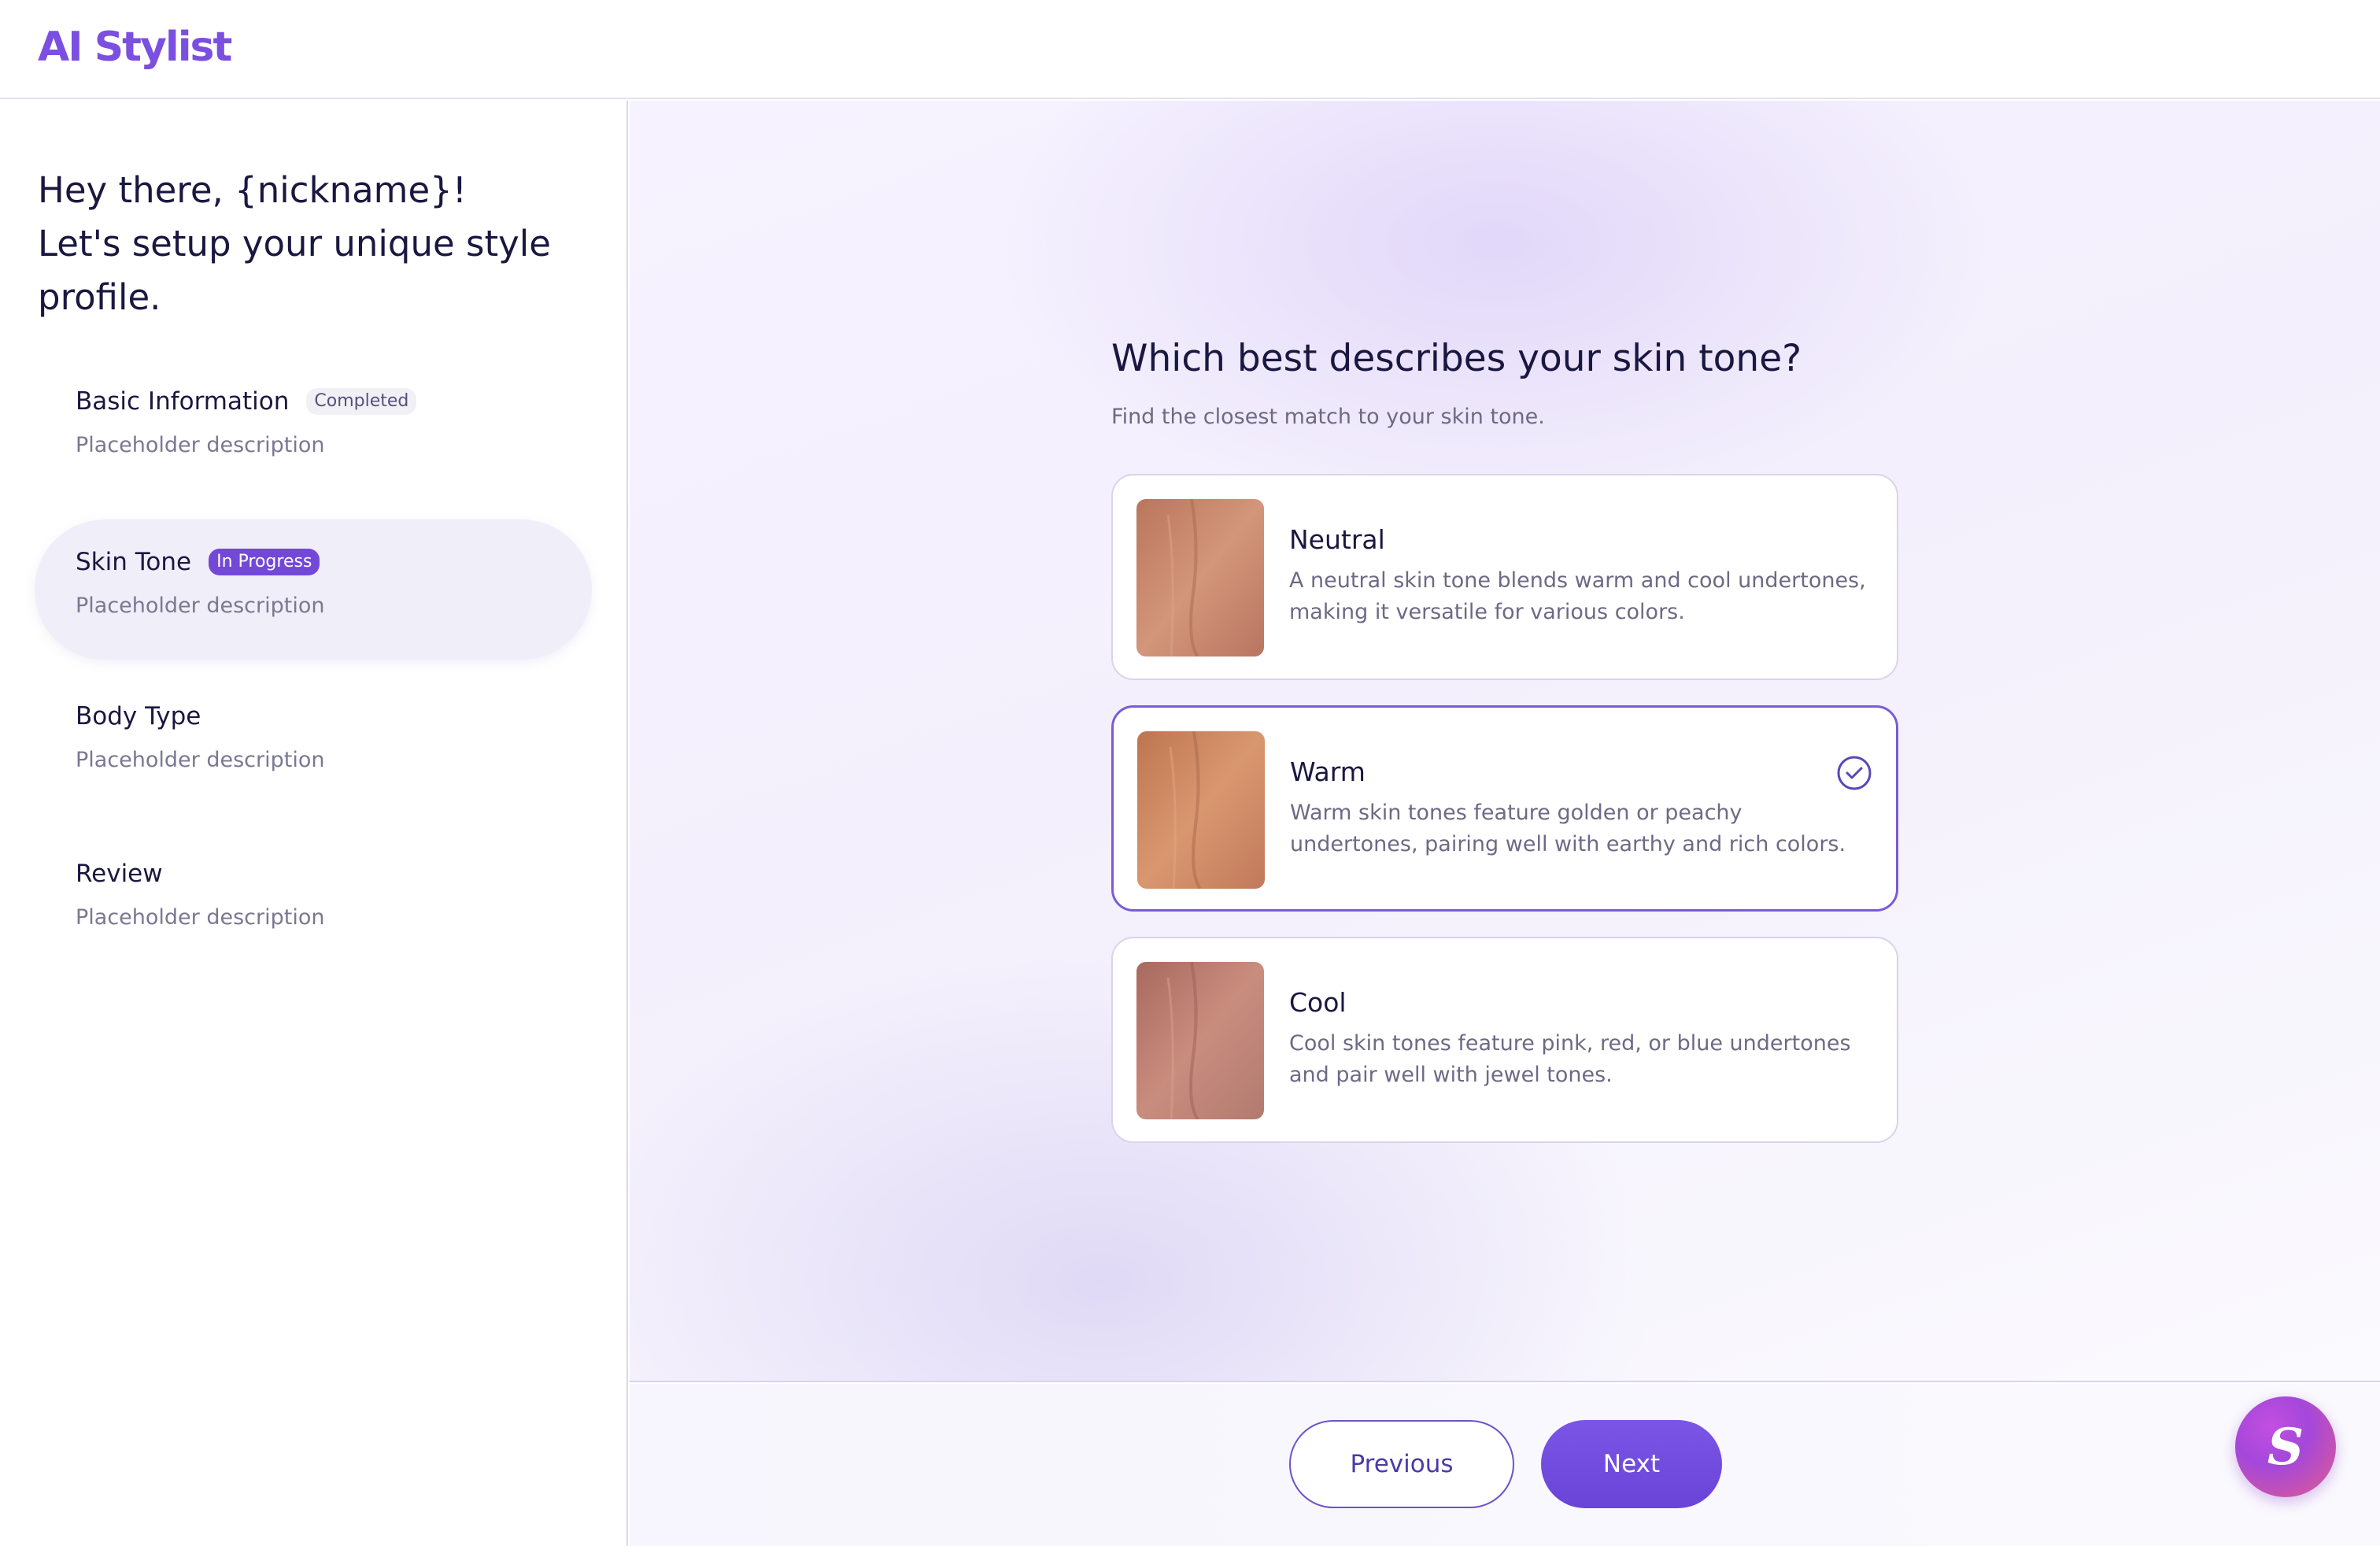  What do you see at coordinates (361, 401) in the screenshot?
I see `status-badge: Completed` at bounding box center [361, 401].